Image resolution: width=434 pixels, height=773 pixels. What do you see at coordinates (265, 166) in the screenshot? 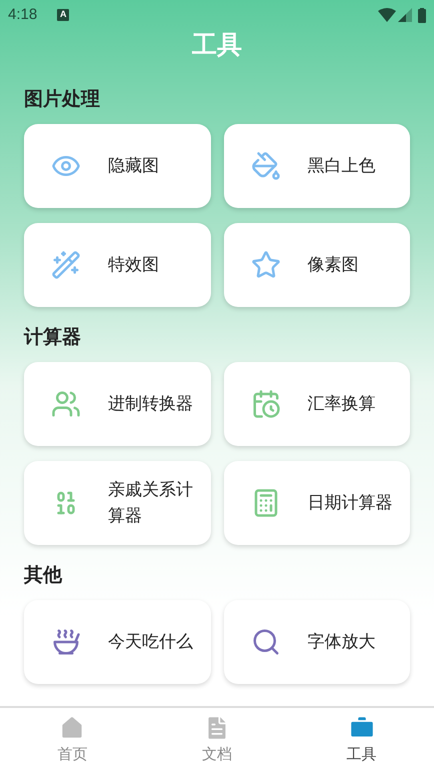
I see `paint-bucket-icon` at bounding box center [265, 166].